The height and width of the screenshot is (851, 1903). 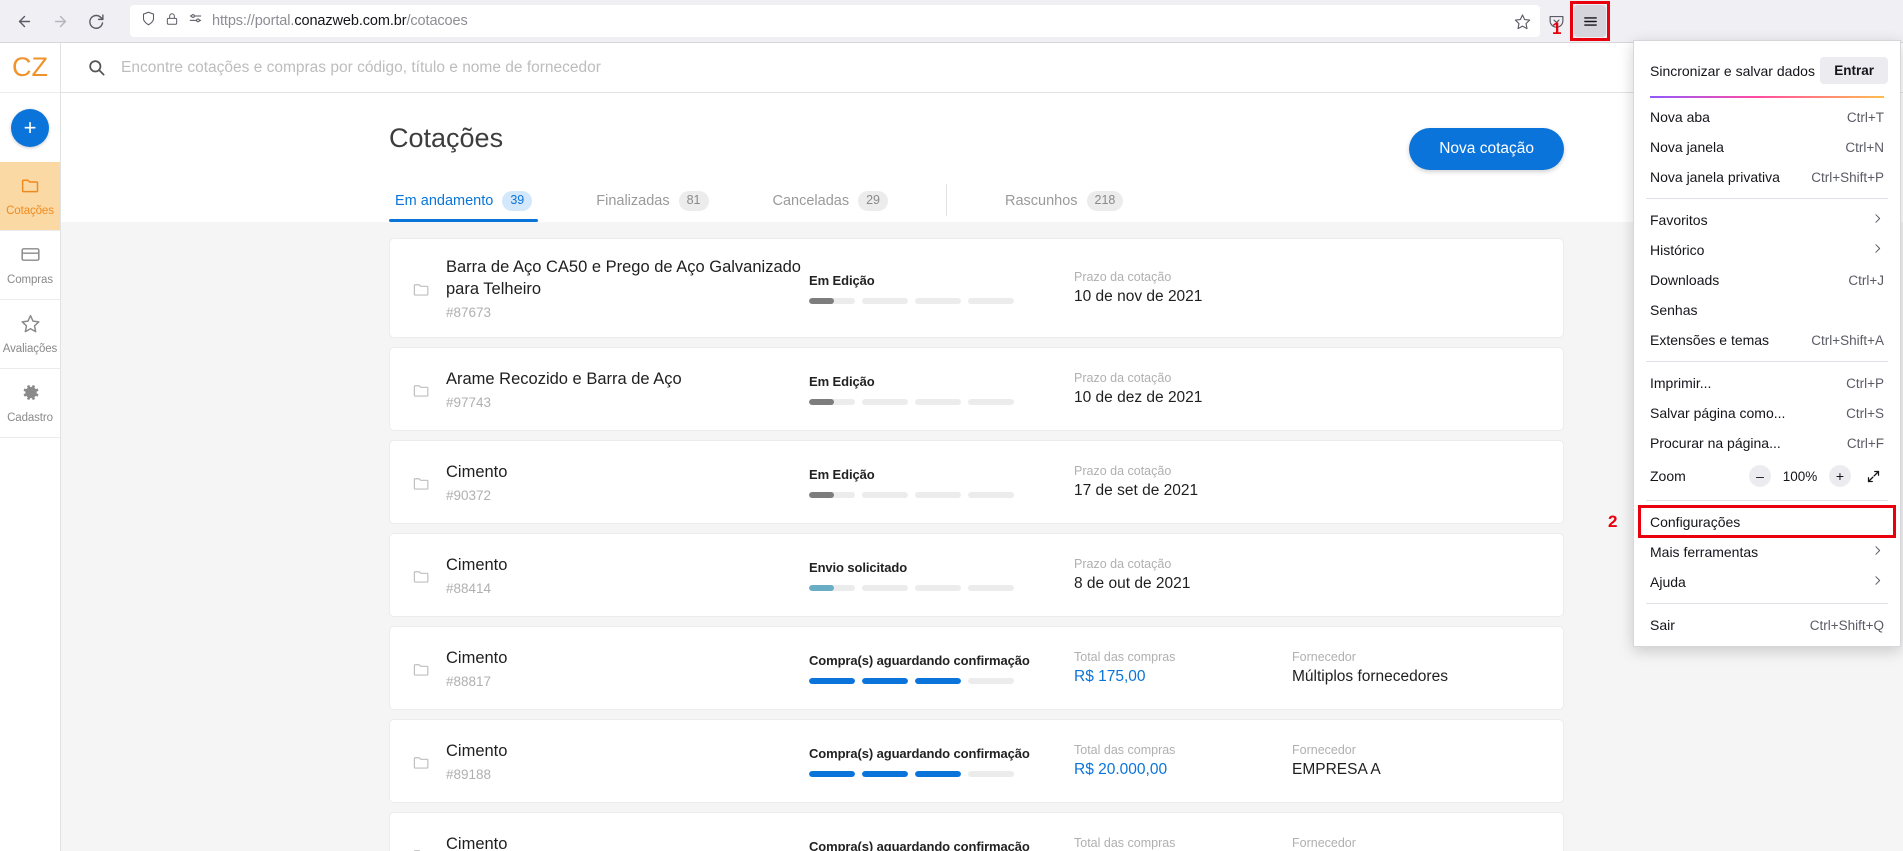 I want to click on menu-item-downloads: Downloads Ctrl+J, so click(x=1767, y=280).